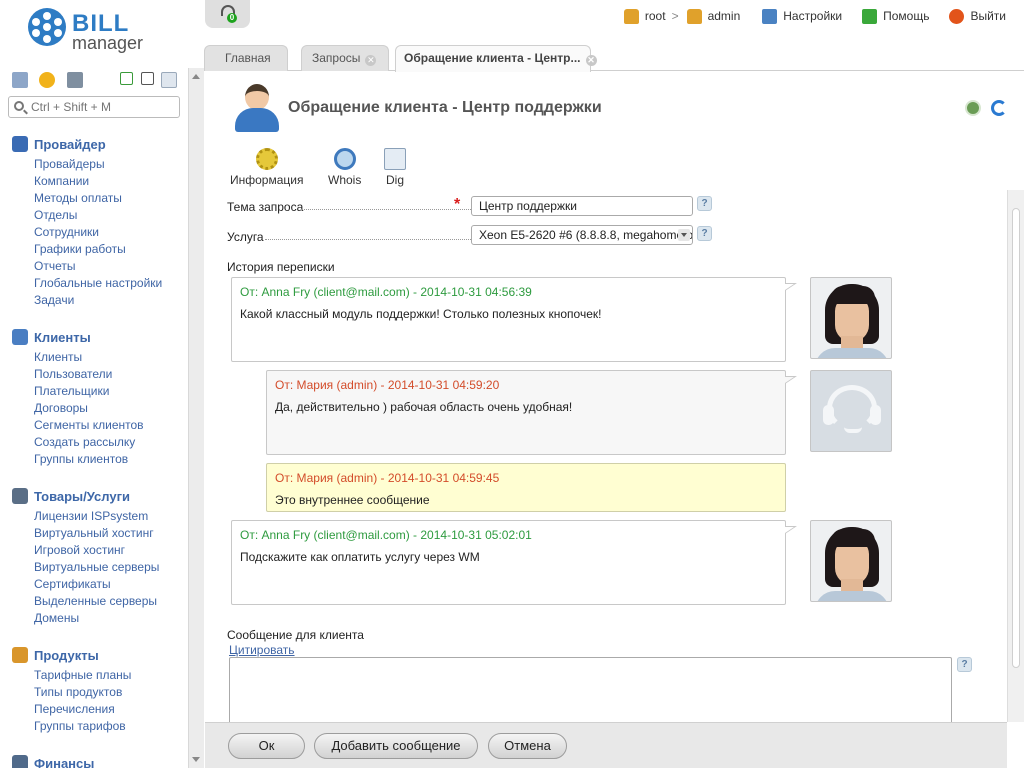 The height and width of the screenshot is (768, 1024). I want to click on toolbar-info-button: Информация, so click(266, 167).